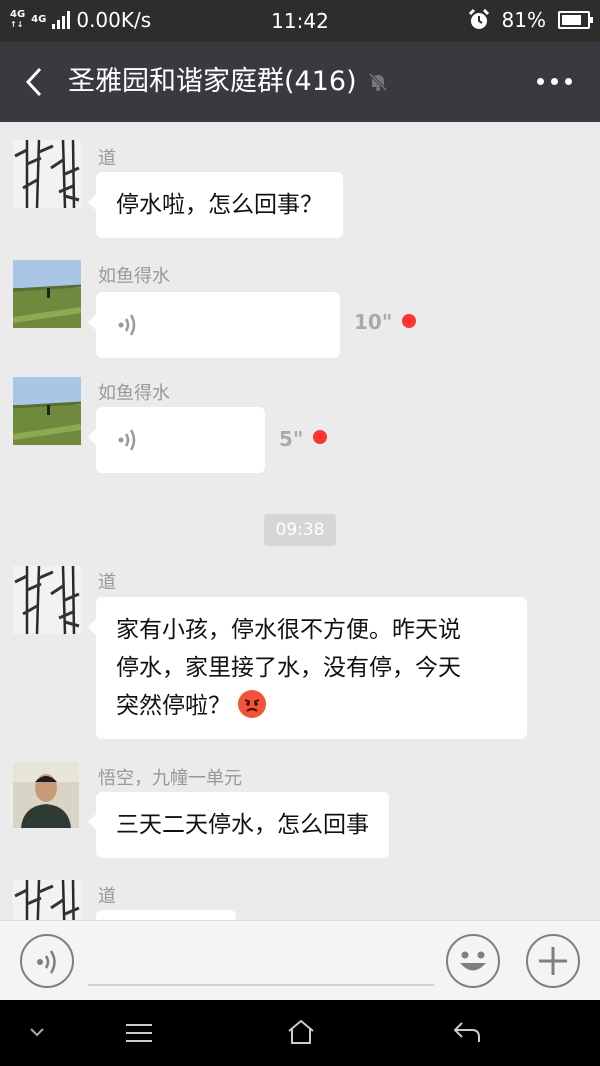  I want to click on mute-bell-icon, so click(377, 82).